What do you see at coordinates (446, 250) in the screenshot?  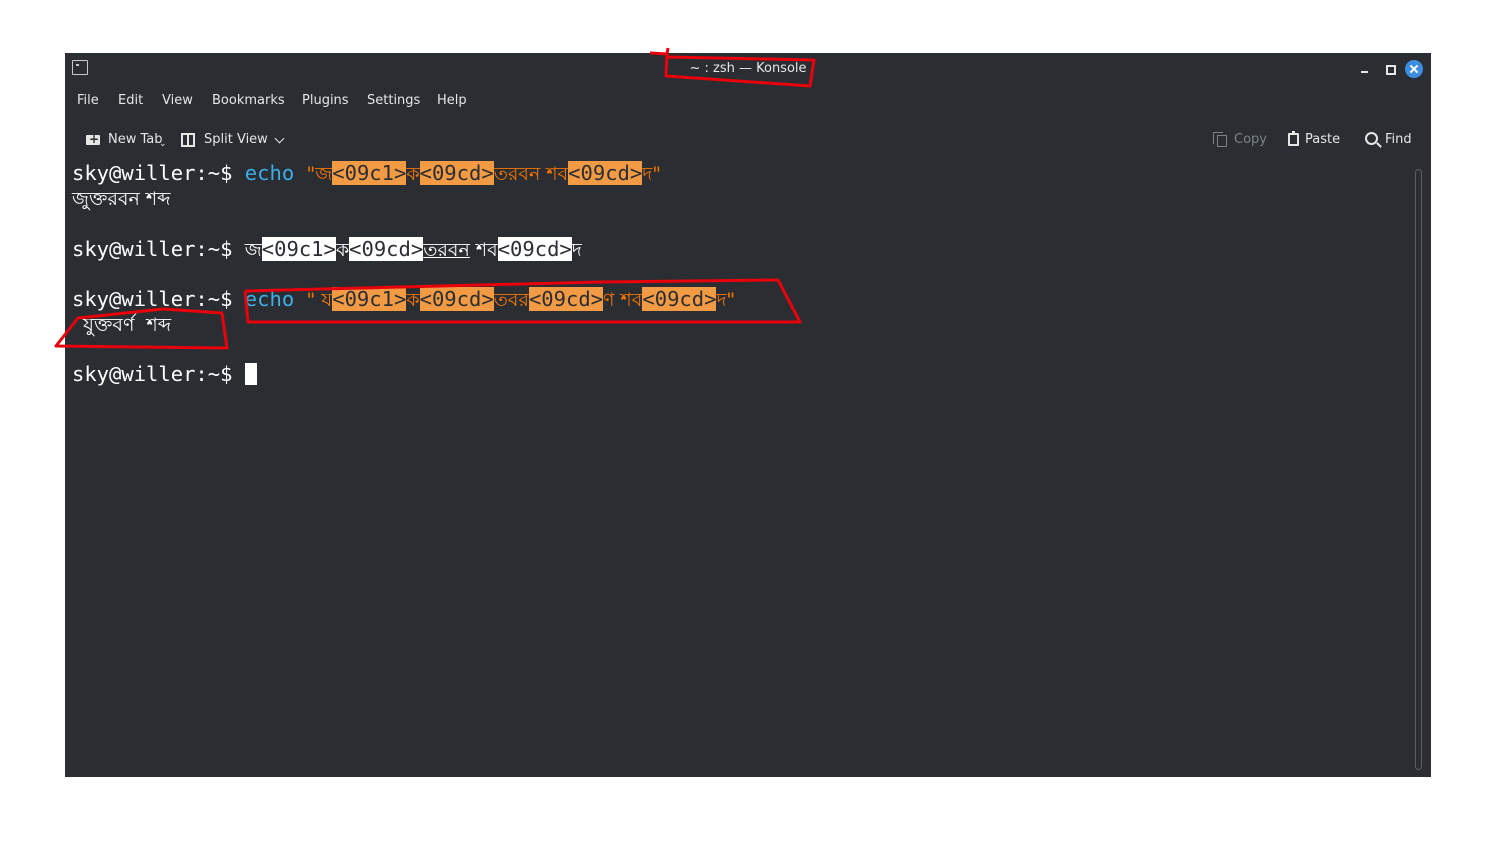 I see `text-part: তরবন` at bounding box center [446, 250].